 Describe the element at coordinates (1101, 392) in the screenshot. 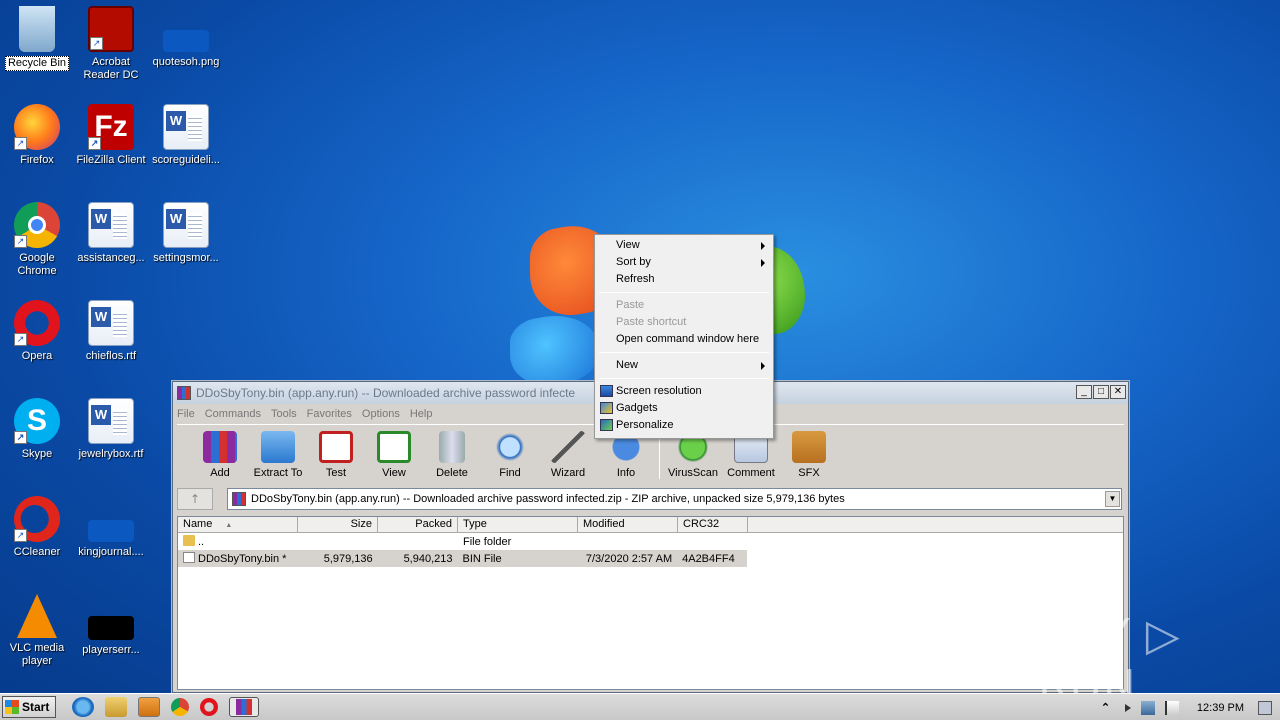

I see `maximize-button: □` at that location.